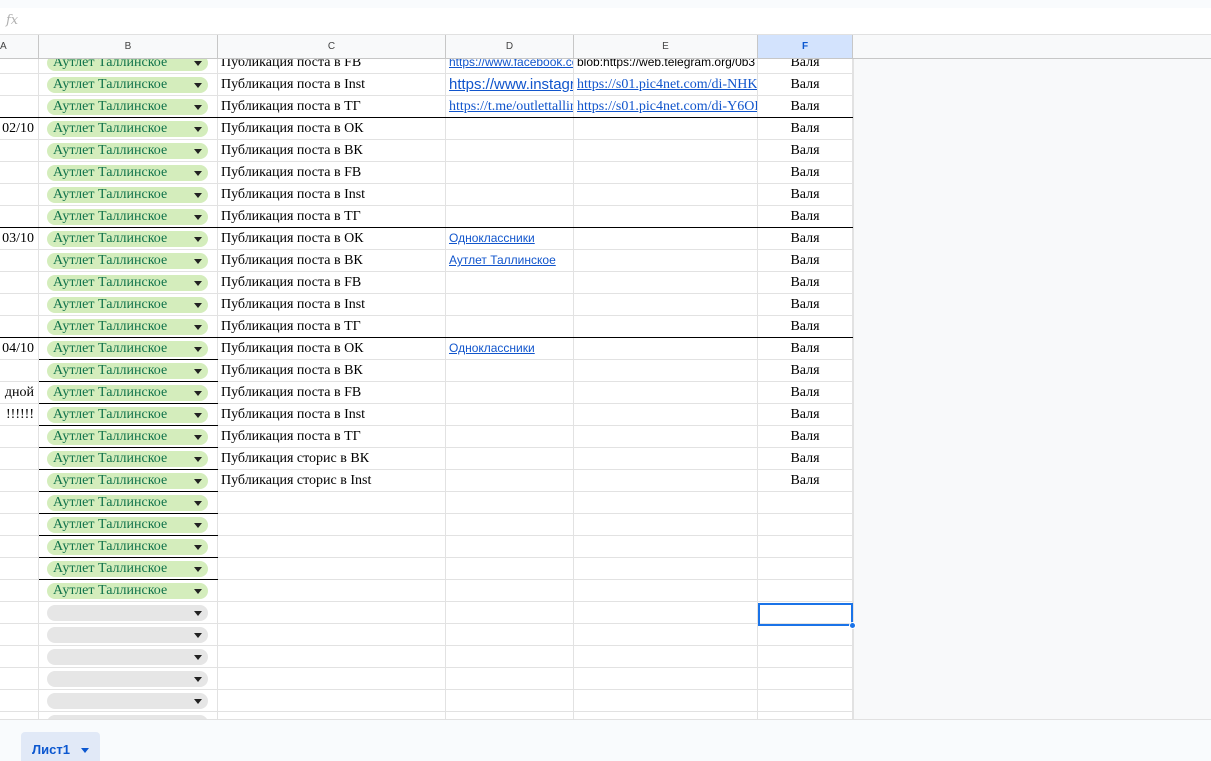 Image resolution: width=1211 pixels, height=761 pixels. I want to click on selected-cell, so click(805, 614).